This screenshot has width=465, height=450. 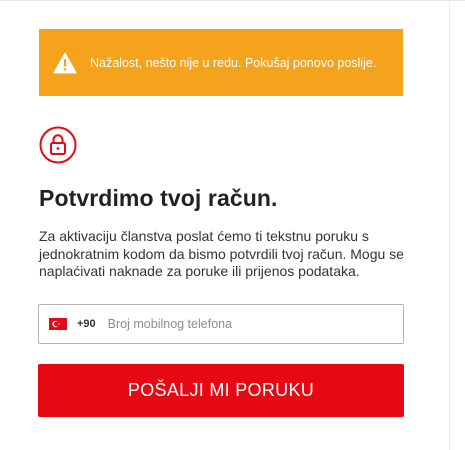 I want to click on phone-number-field: +90, so click(x=221, y=324).